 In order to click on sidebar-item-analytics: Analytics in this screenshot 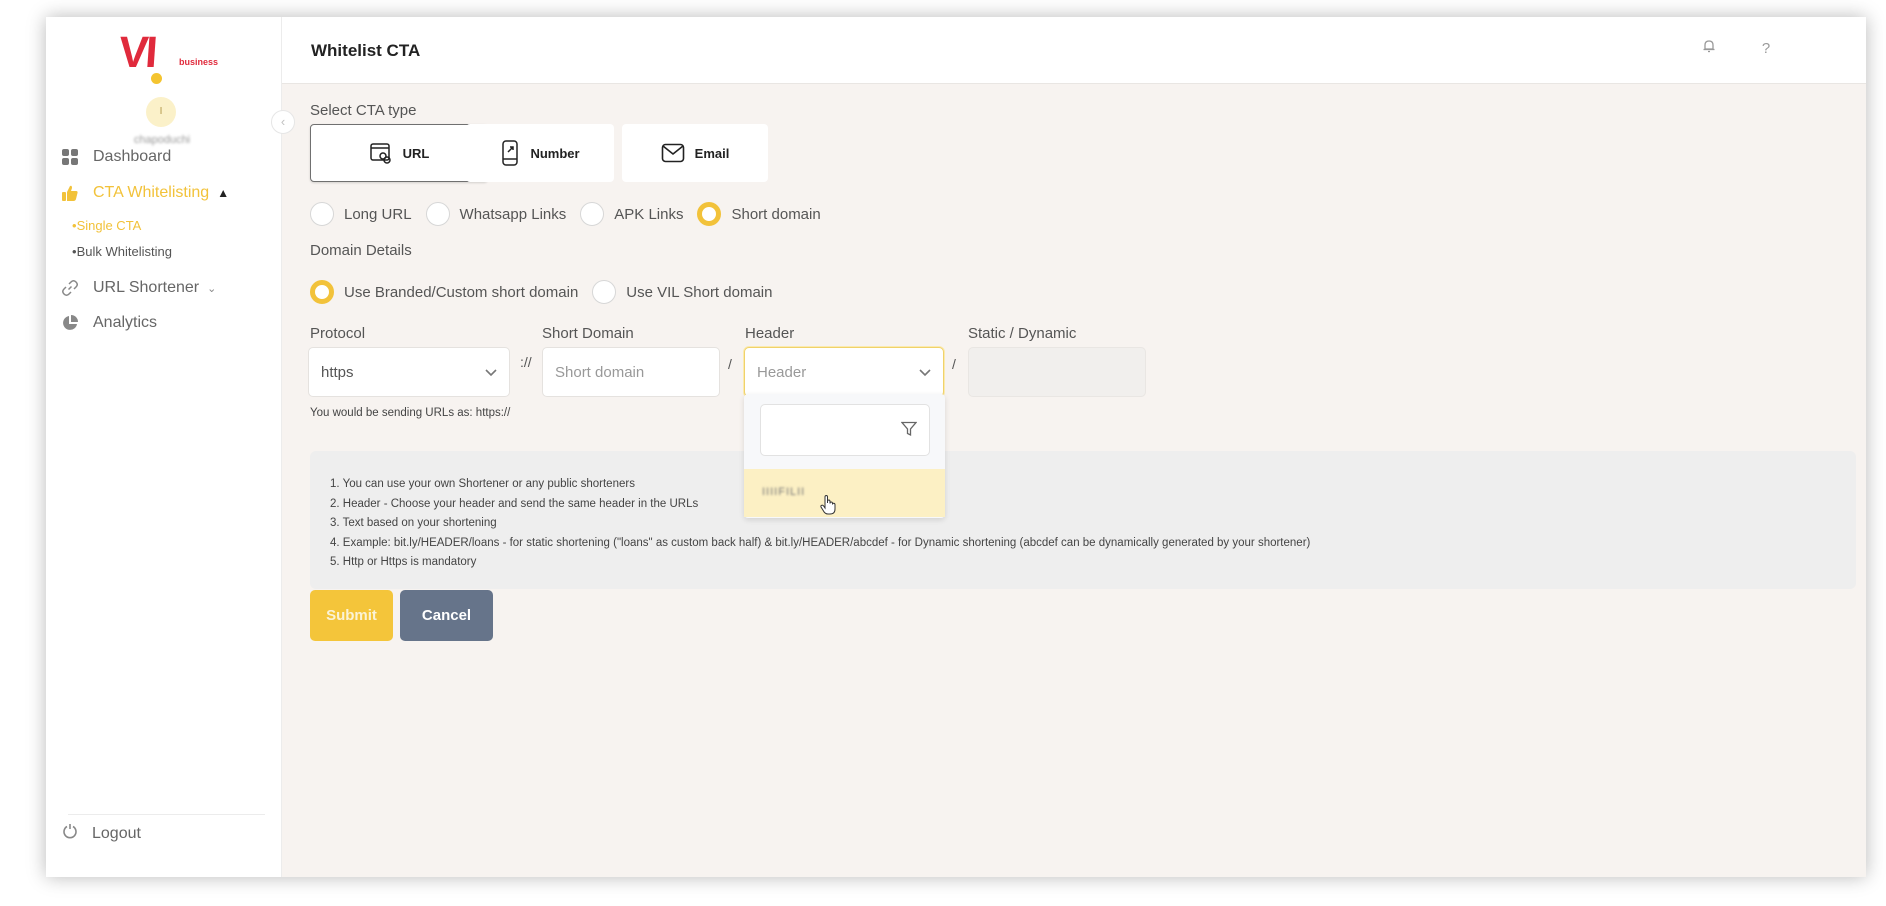, I will do `click(108, 323)`.